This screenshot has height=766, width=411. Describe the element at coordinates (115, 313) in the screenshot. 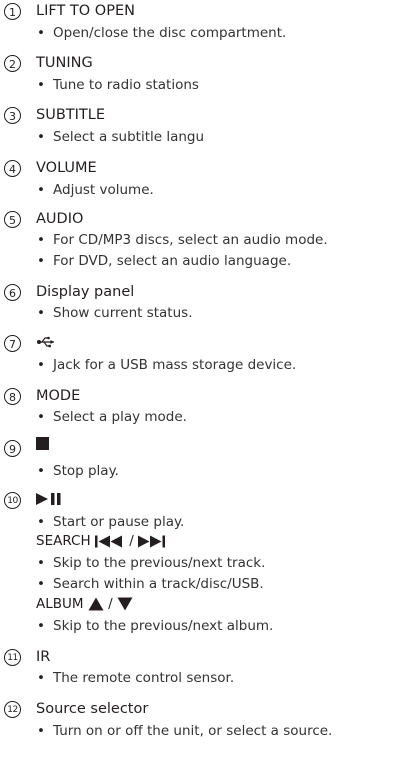

I see `item-bullet: Show current status.` at that location.